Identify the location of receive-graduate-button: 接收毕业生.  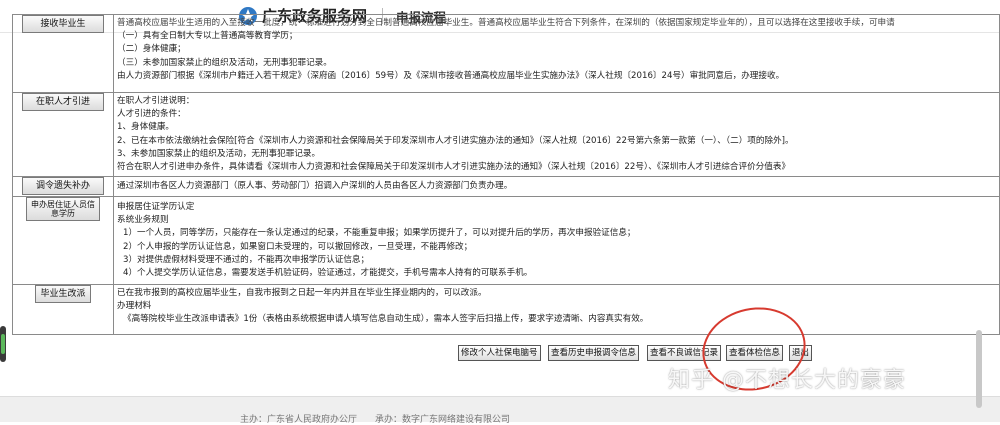
(63, 24).